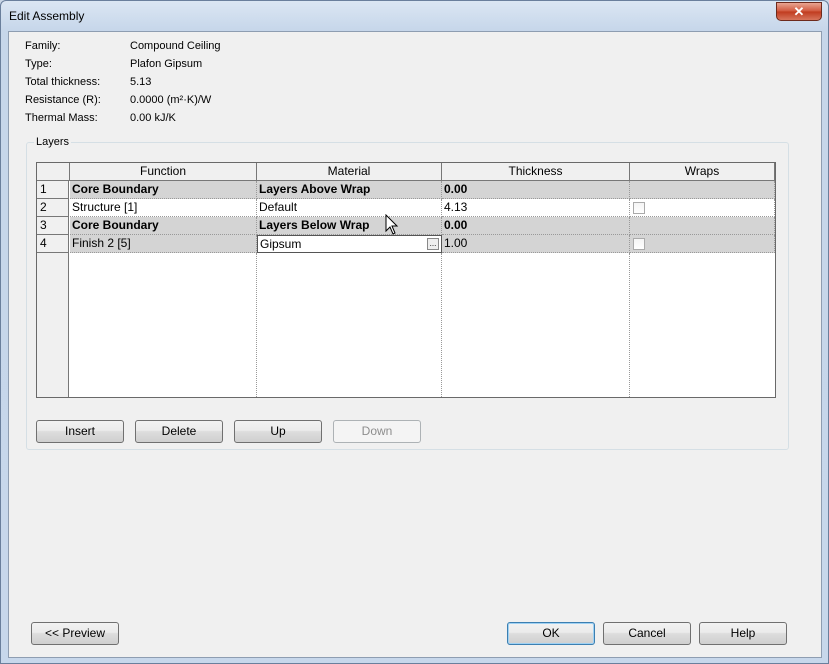 The width and height of the screenshot is (829, 664). Describe the element at coordinates (163, 172) in the screenshot. I see `column-header-function: Function` at that location.